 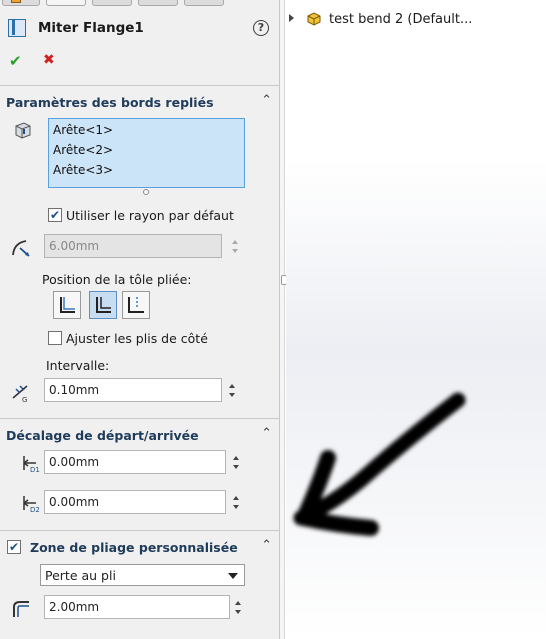 What do you see at coordinates (74, 246) in the screenshot?
I see `bend-radius-value: 6.00mm` at bounding box center [74, 246].